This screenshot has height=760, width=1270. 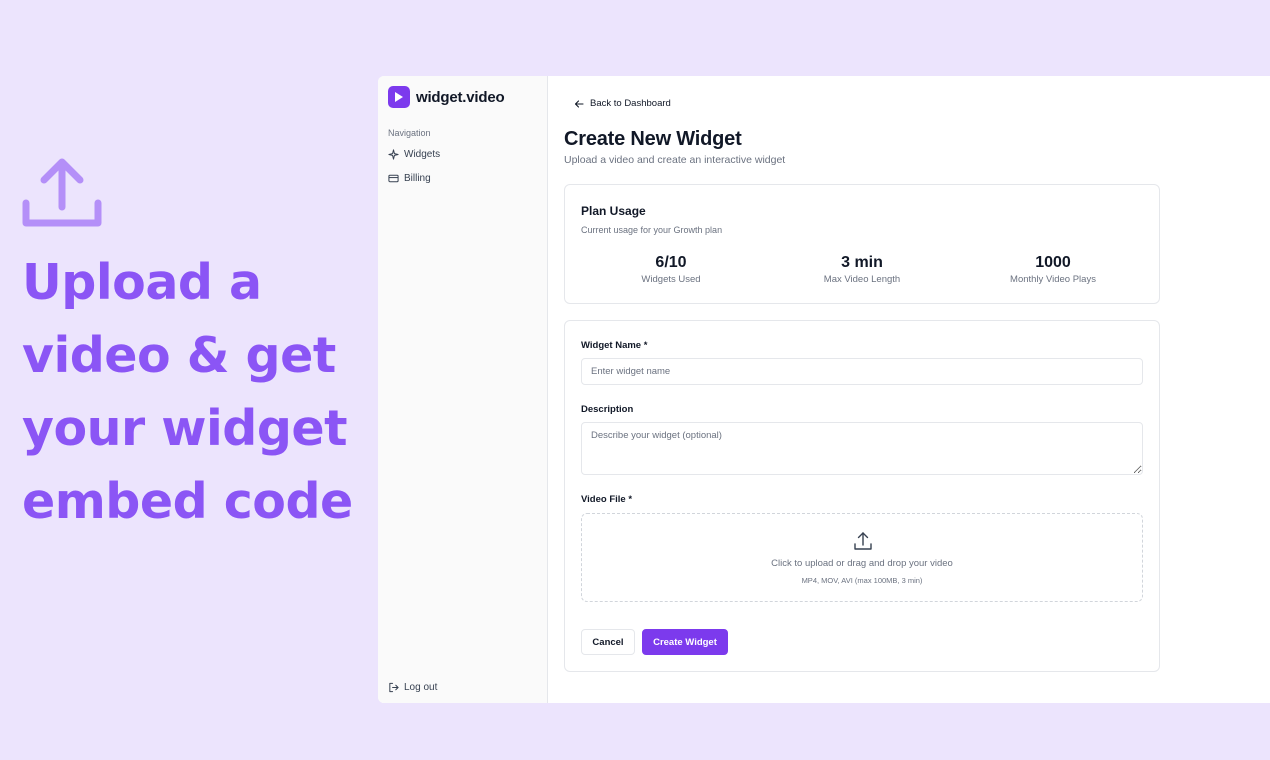 I want to click on stat-widgets-used: 6/10 Widgets Used, so click(x=671, y=269).